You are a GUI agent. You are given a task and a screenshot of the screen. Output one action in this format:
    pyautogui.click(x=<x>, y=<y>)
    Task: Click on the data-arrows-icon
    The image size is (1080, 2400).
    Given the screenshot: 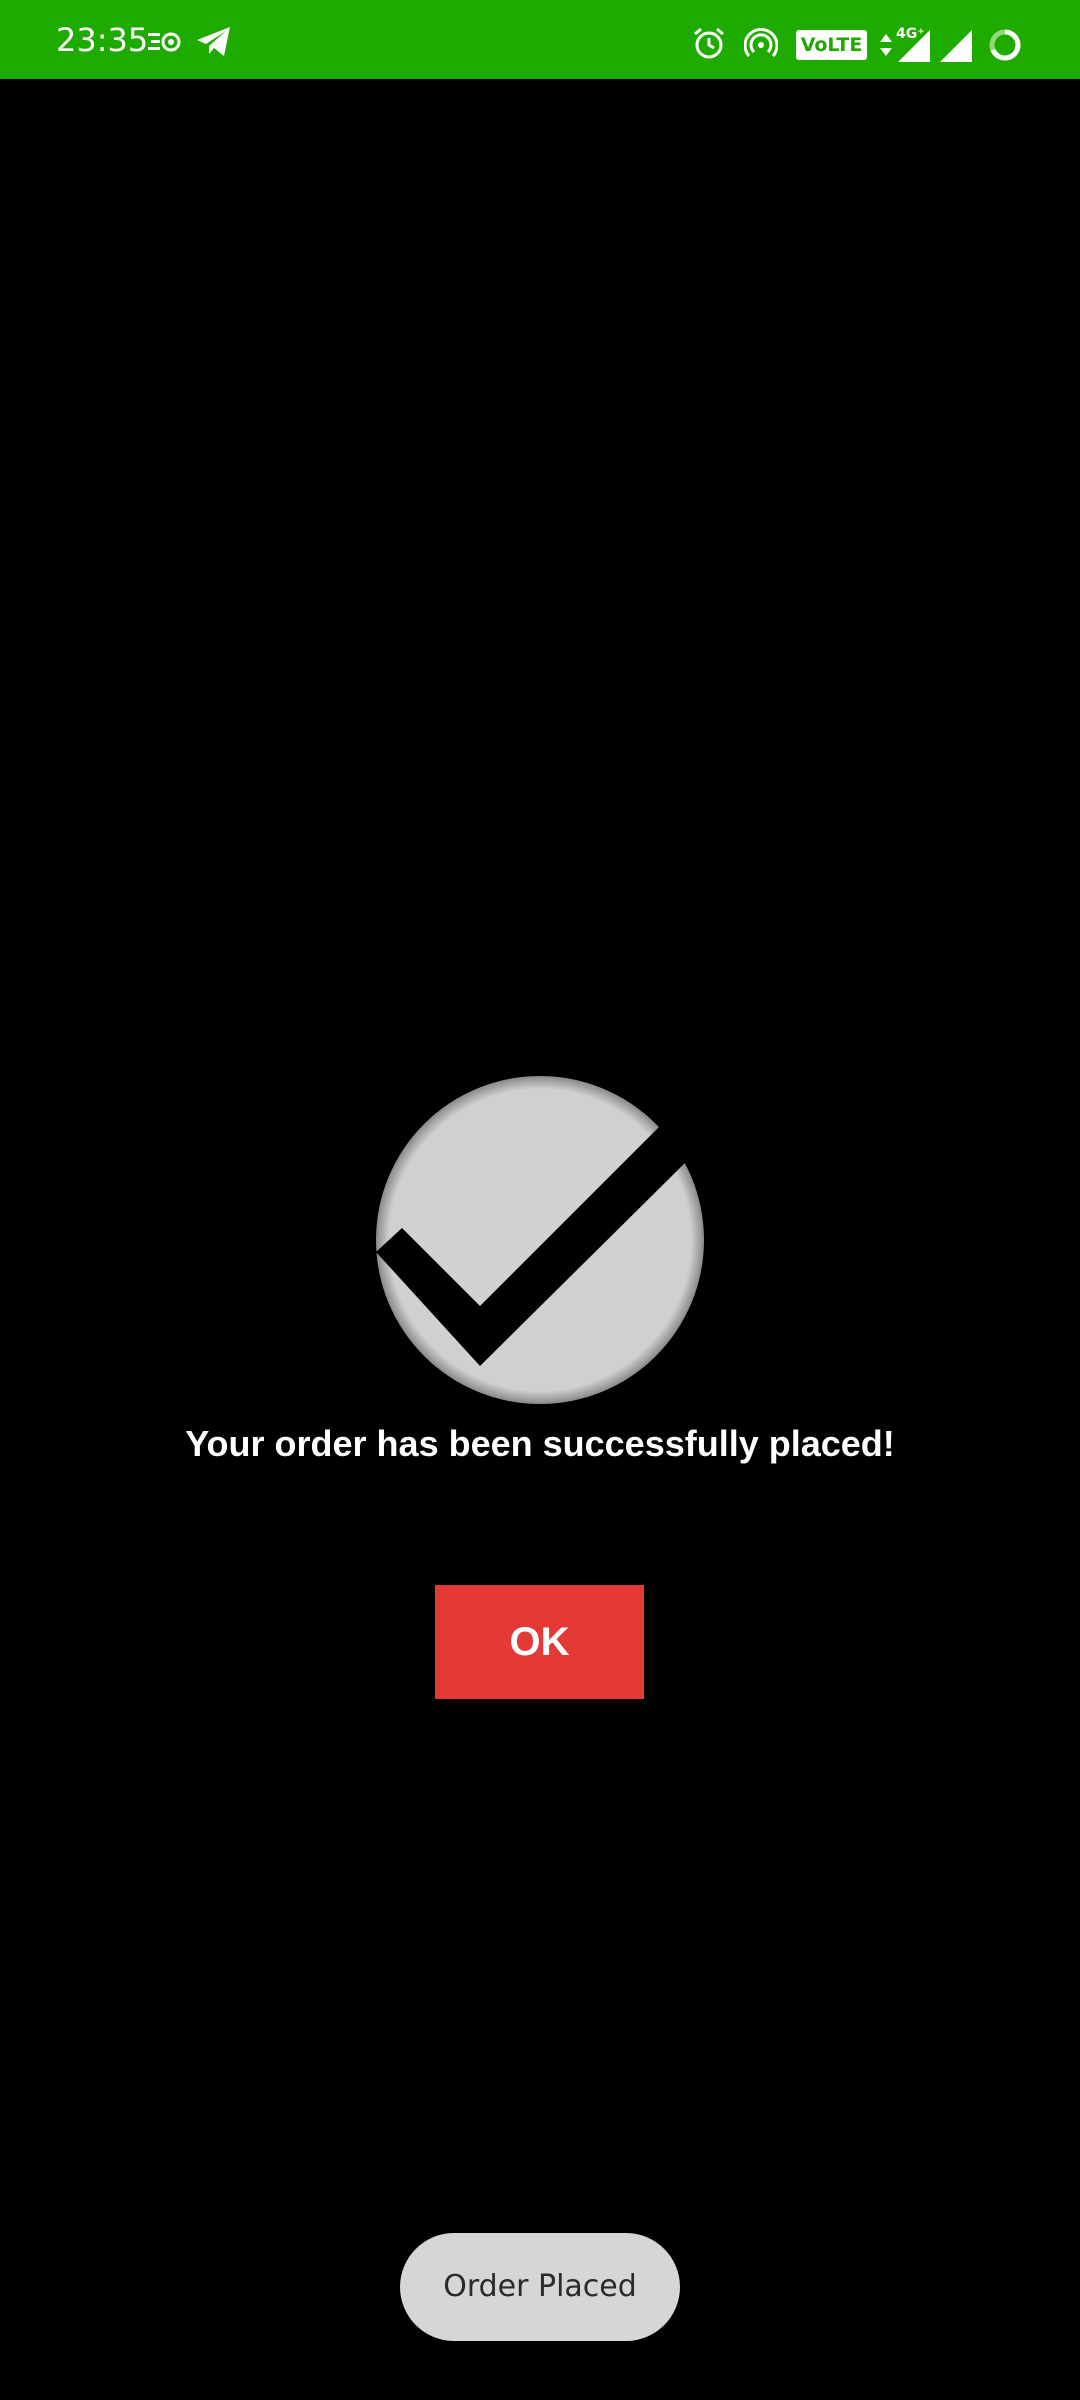 What is the action you would take?
    pyautogui.click(x=886, y=51)
    